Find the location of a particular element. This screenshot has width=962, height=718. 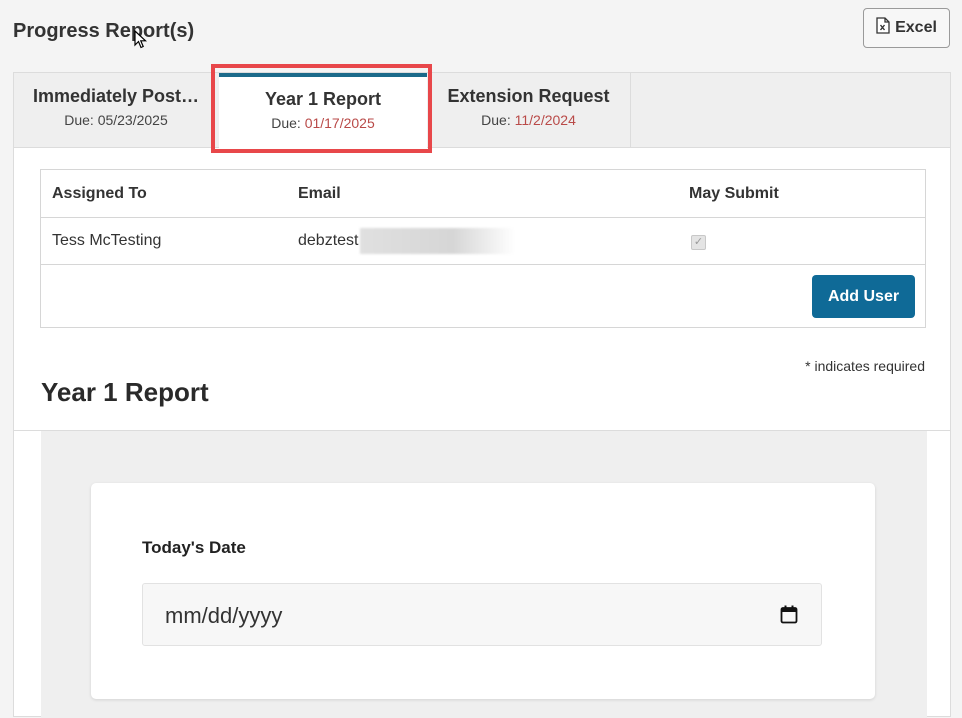

due-date: 11/2/2024 is located at coordinates (545, 120).